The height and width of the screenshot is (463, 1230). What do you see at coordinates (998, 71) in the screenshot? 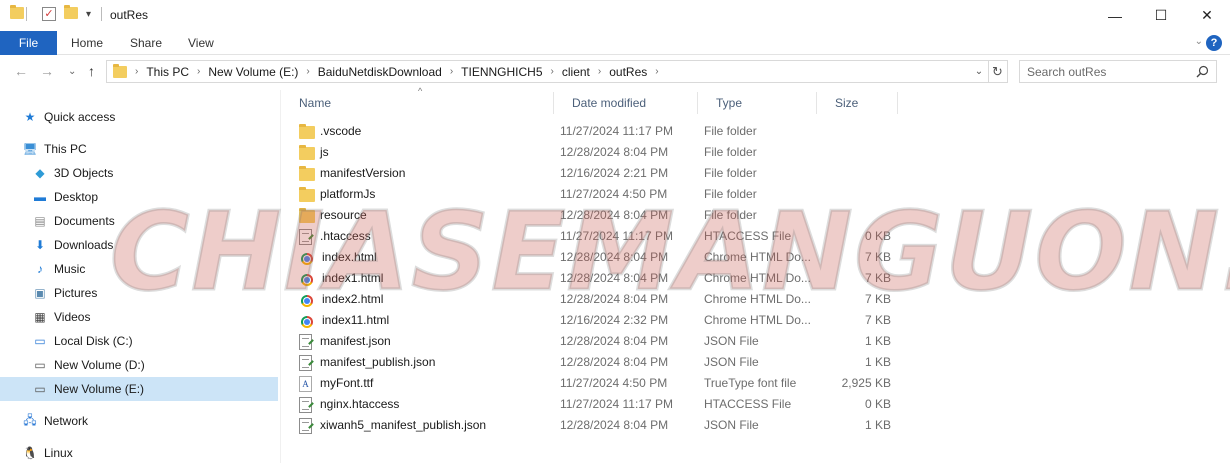
I see `refresh-button: ↻` at bounding box center [998, 71].